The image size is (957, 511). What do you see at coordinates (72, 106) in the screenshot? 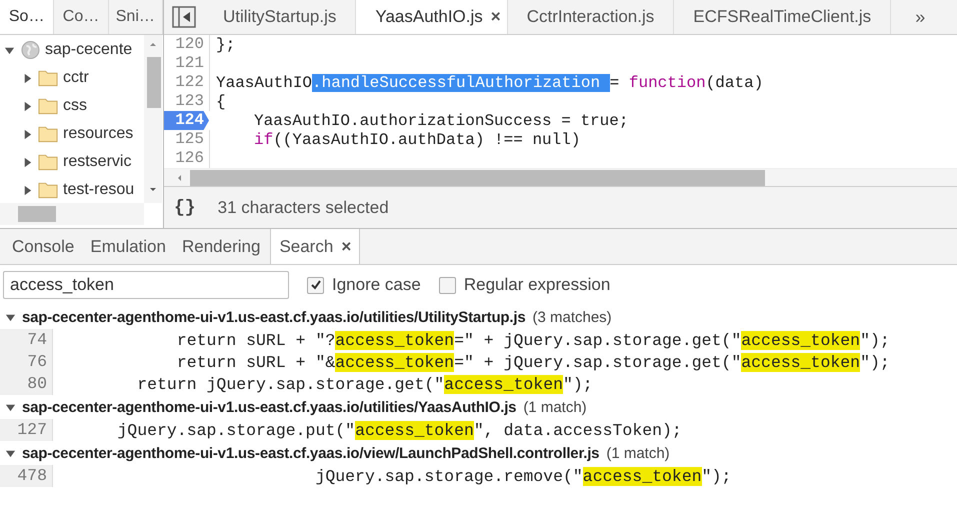
I see `tree-item: css` at bounding box center [72, 106].